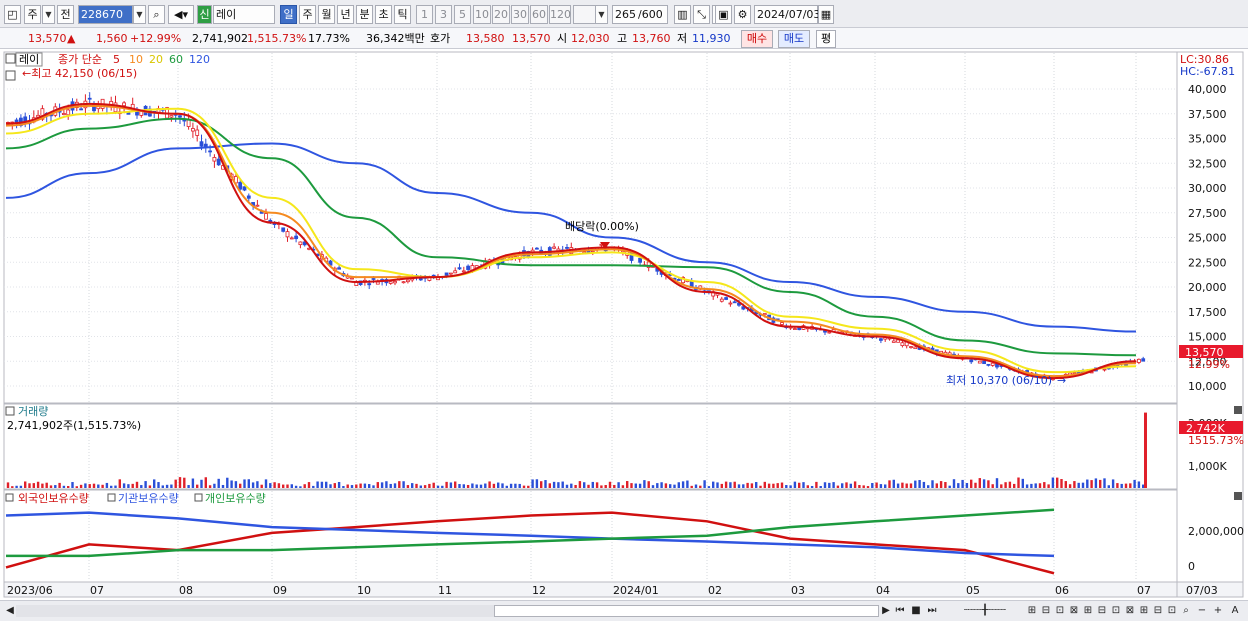 The width and height of the screenshot is (1248, 621). Describe the element at coordinates (9, 497) in the screenshot. I see `holdings-panel-icon` at that location.